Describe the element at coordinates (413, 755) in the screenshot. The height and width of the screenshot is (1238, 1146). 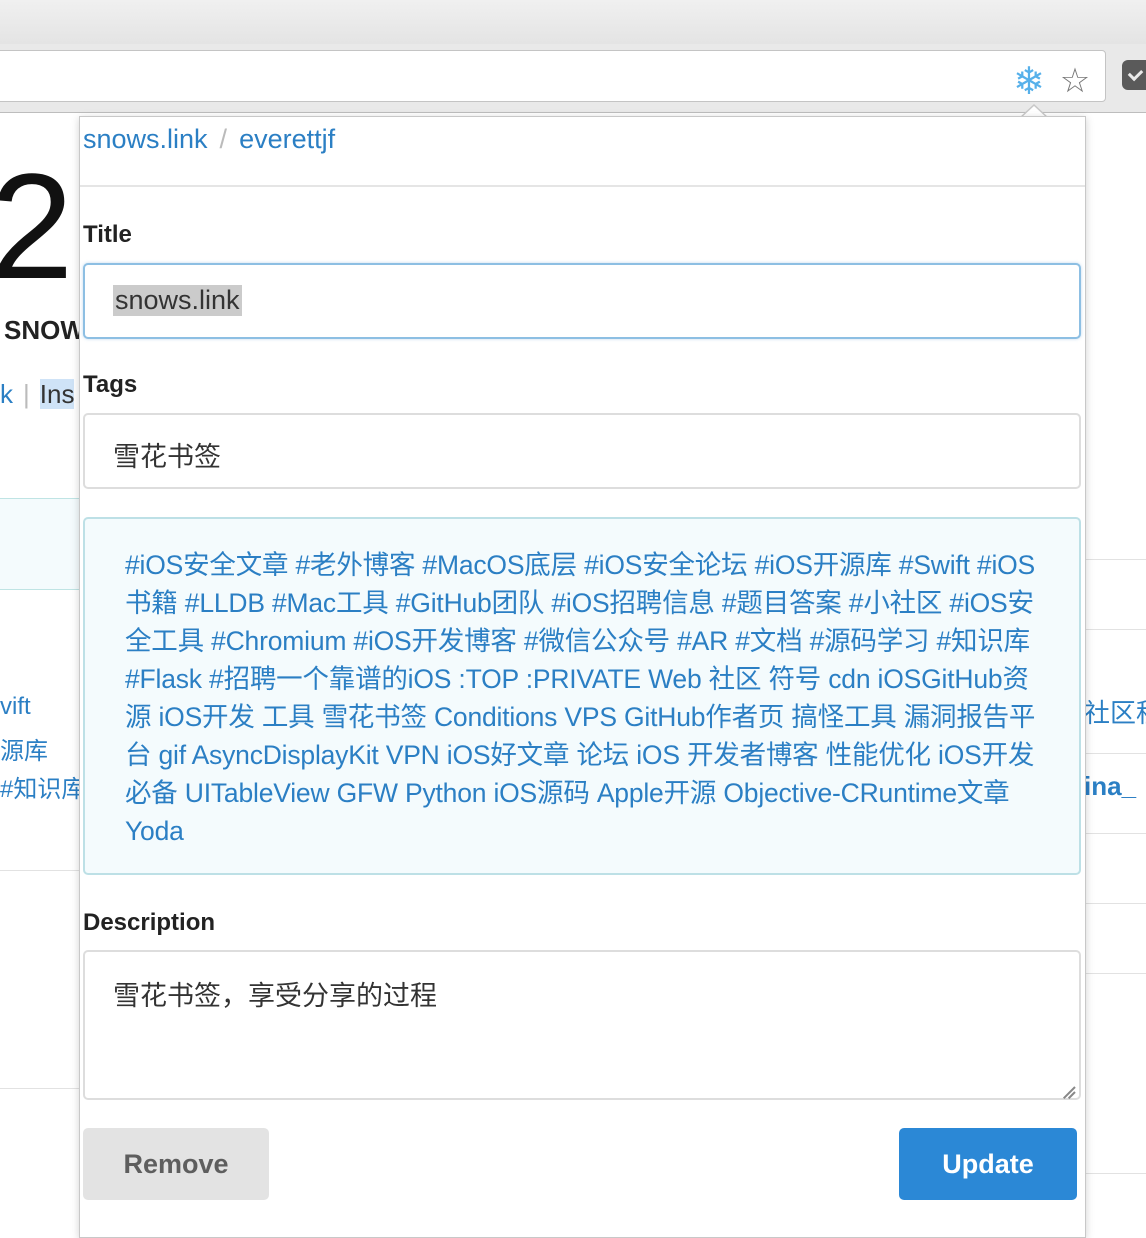
I see `tag-suggestion: VPN` at that location.